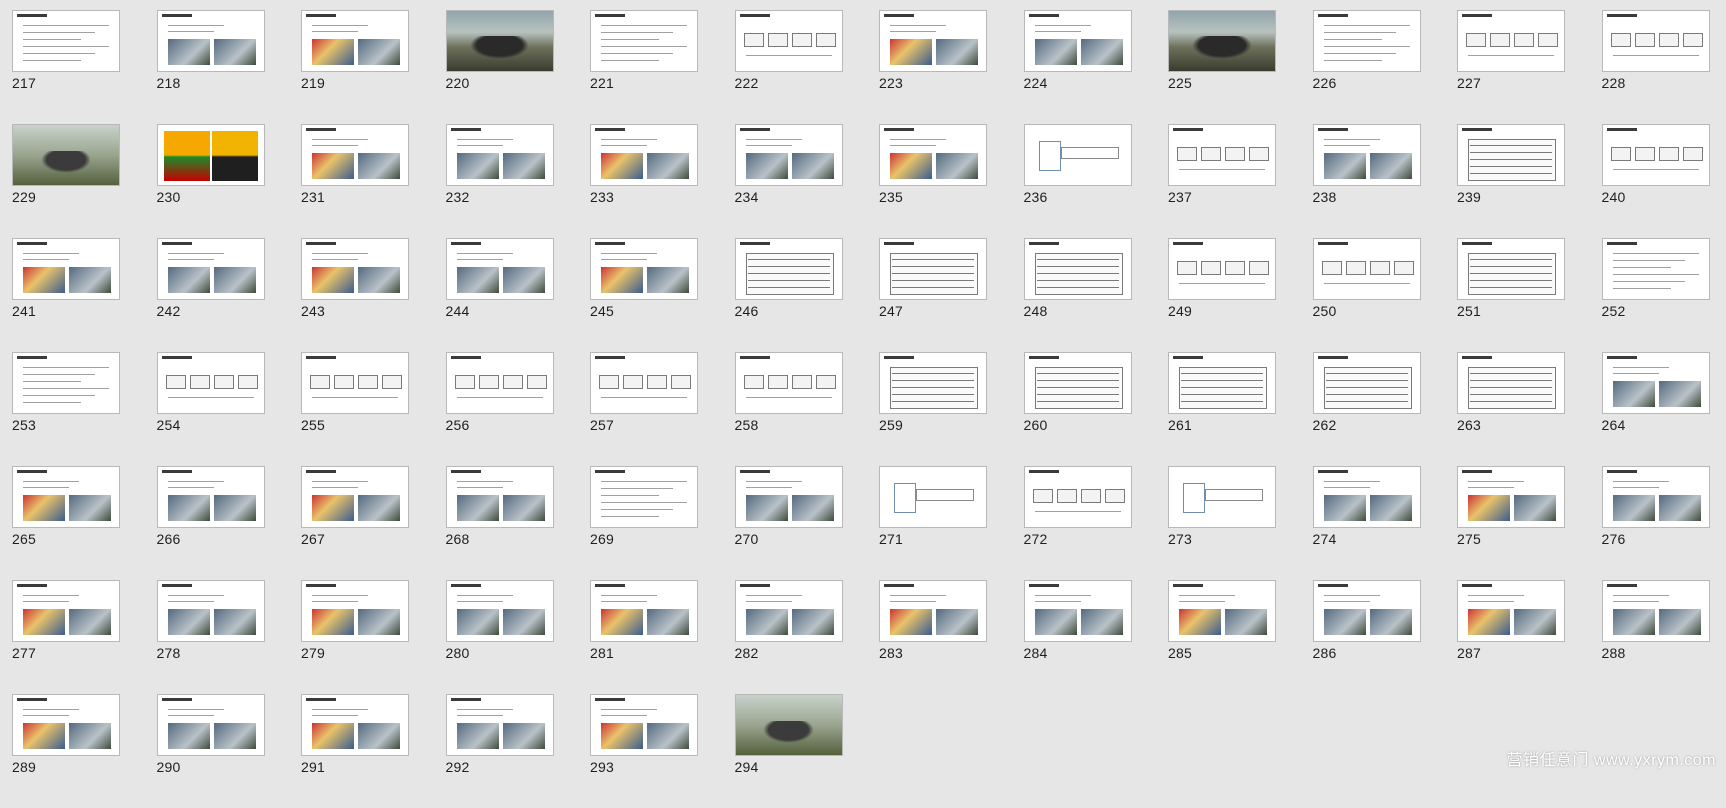 The image size is (1726, 808). I want to click on slide-thumbnail-item: 273, so click(1222, 523).